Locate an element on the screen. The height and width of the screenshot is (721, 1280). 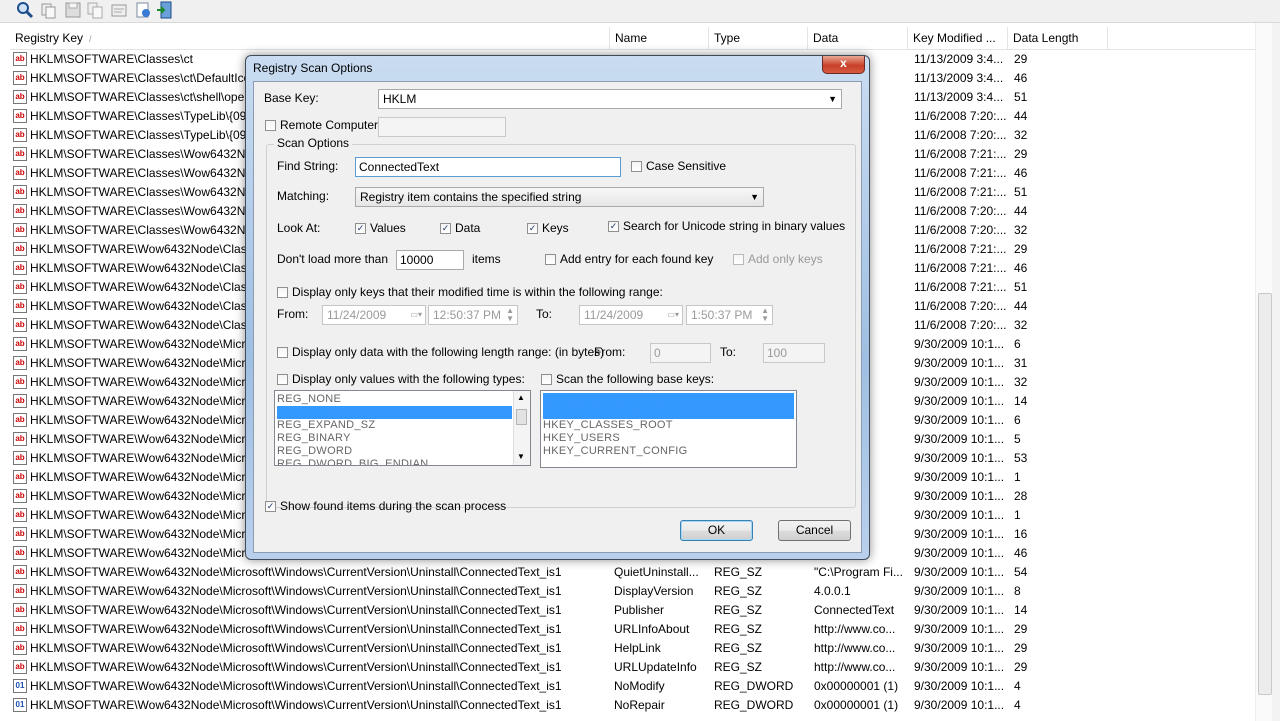
list-item: HKEY_CURRENT_CONFIG is located at coordinates (668, 451).